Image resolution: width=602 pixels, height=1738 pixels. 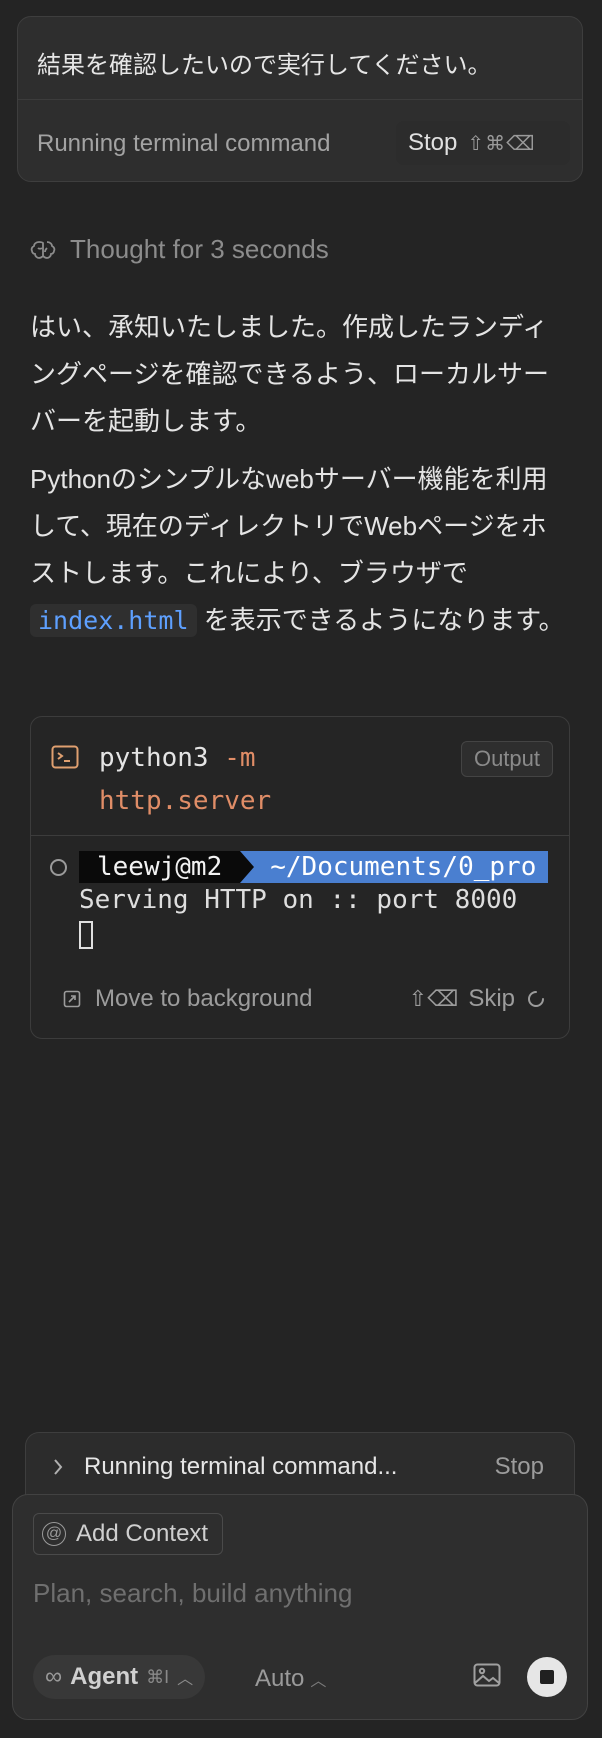 What do you see at coordinates (158, 1676) in the screenshot?
I see `mode-shortcut: ⌘I` at bounding box center [158, 1676].